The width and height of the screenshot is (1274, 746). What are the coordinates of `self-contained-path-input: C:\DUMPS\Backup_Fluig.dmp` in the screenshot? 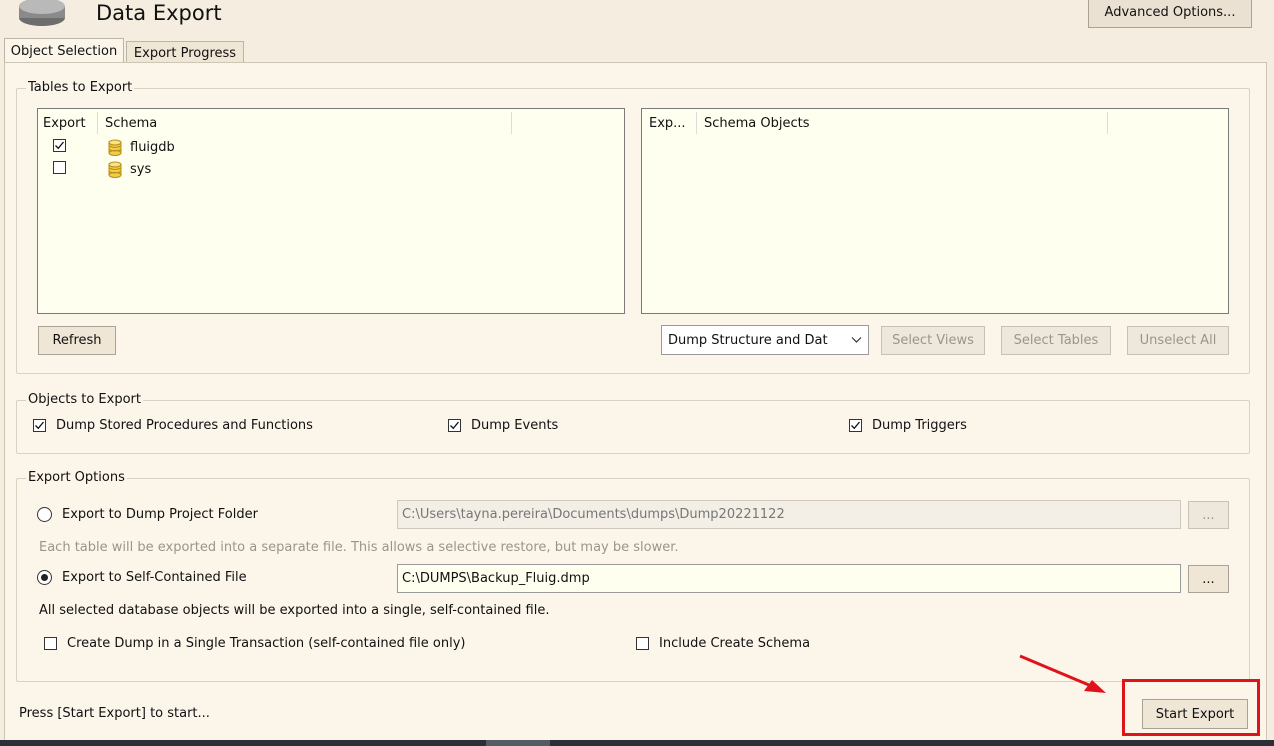 It's located at (789, 578).